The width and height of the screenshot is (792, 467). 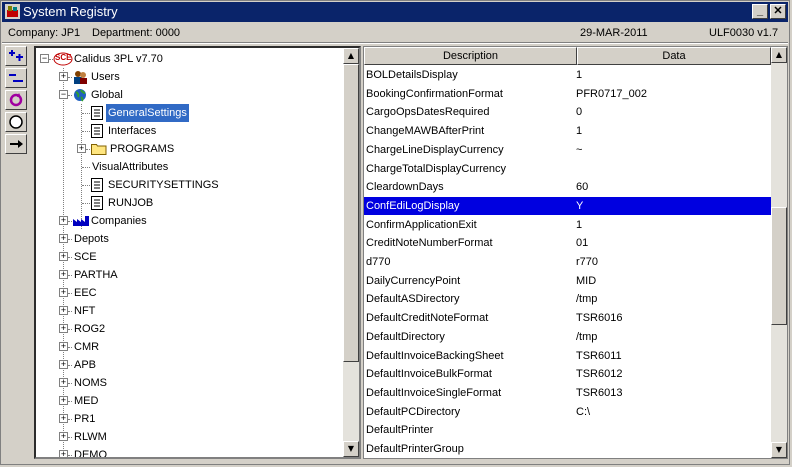 What do you see at coordinates (186, 293) in the screenshot?
I see `tree-node-eec: + EEC` at bounding box center [186, 293].